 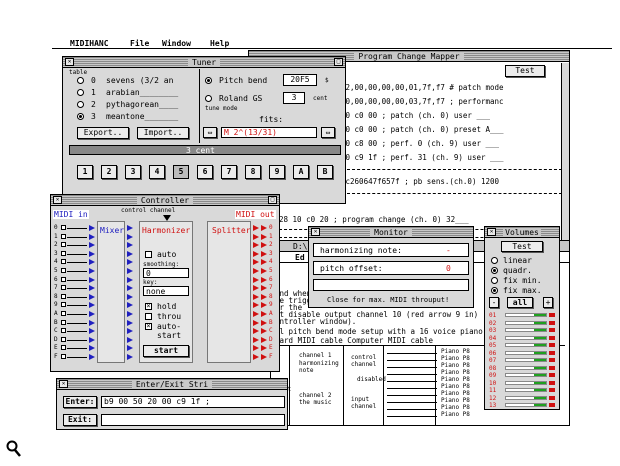 What do you see at coordinates (219, 43) in the screenshot?
I see `menu-help: Help` at bounding box center [219, 43].